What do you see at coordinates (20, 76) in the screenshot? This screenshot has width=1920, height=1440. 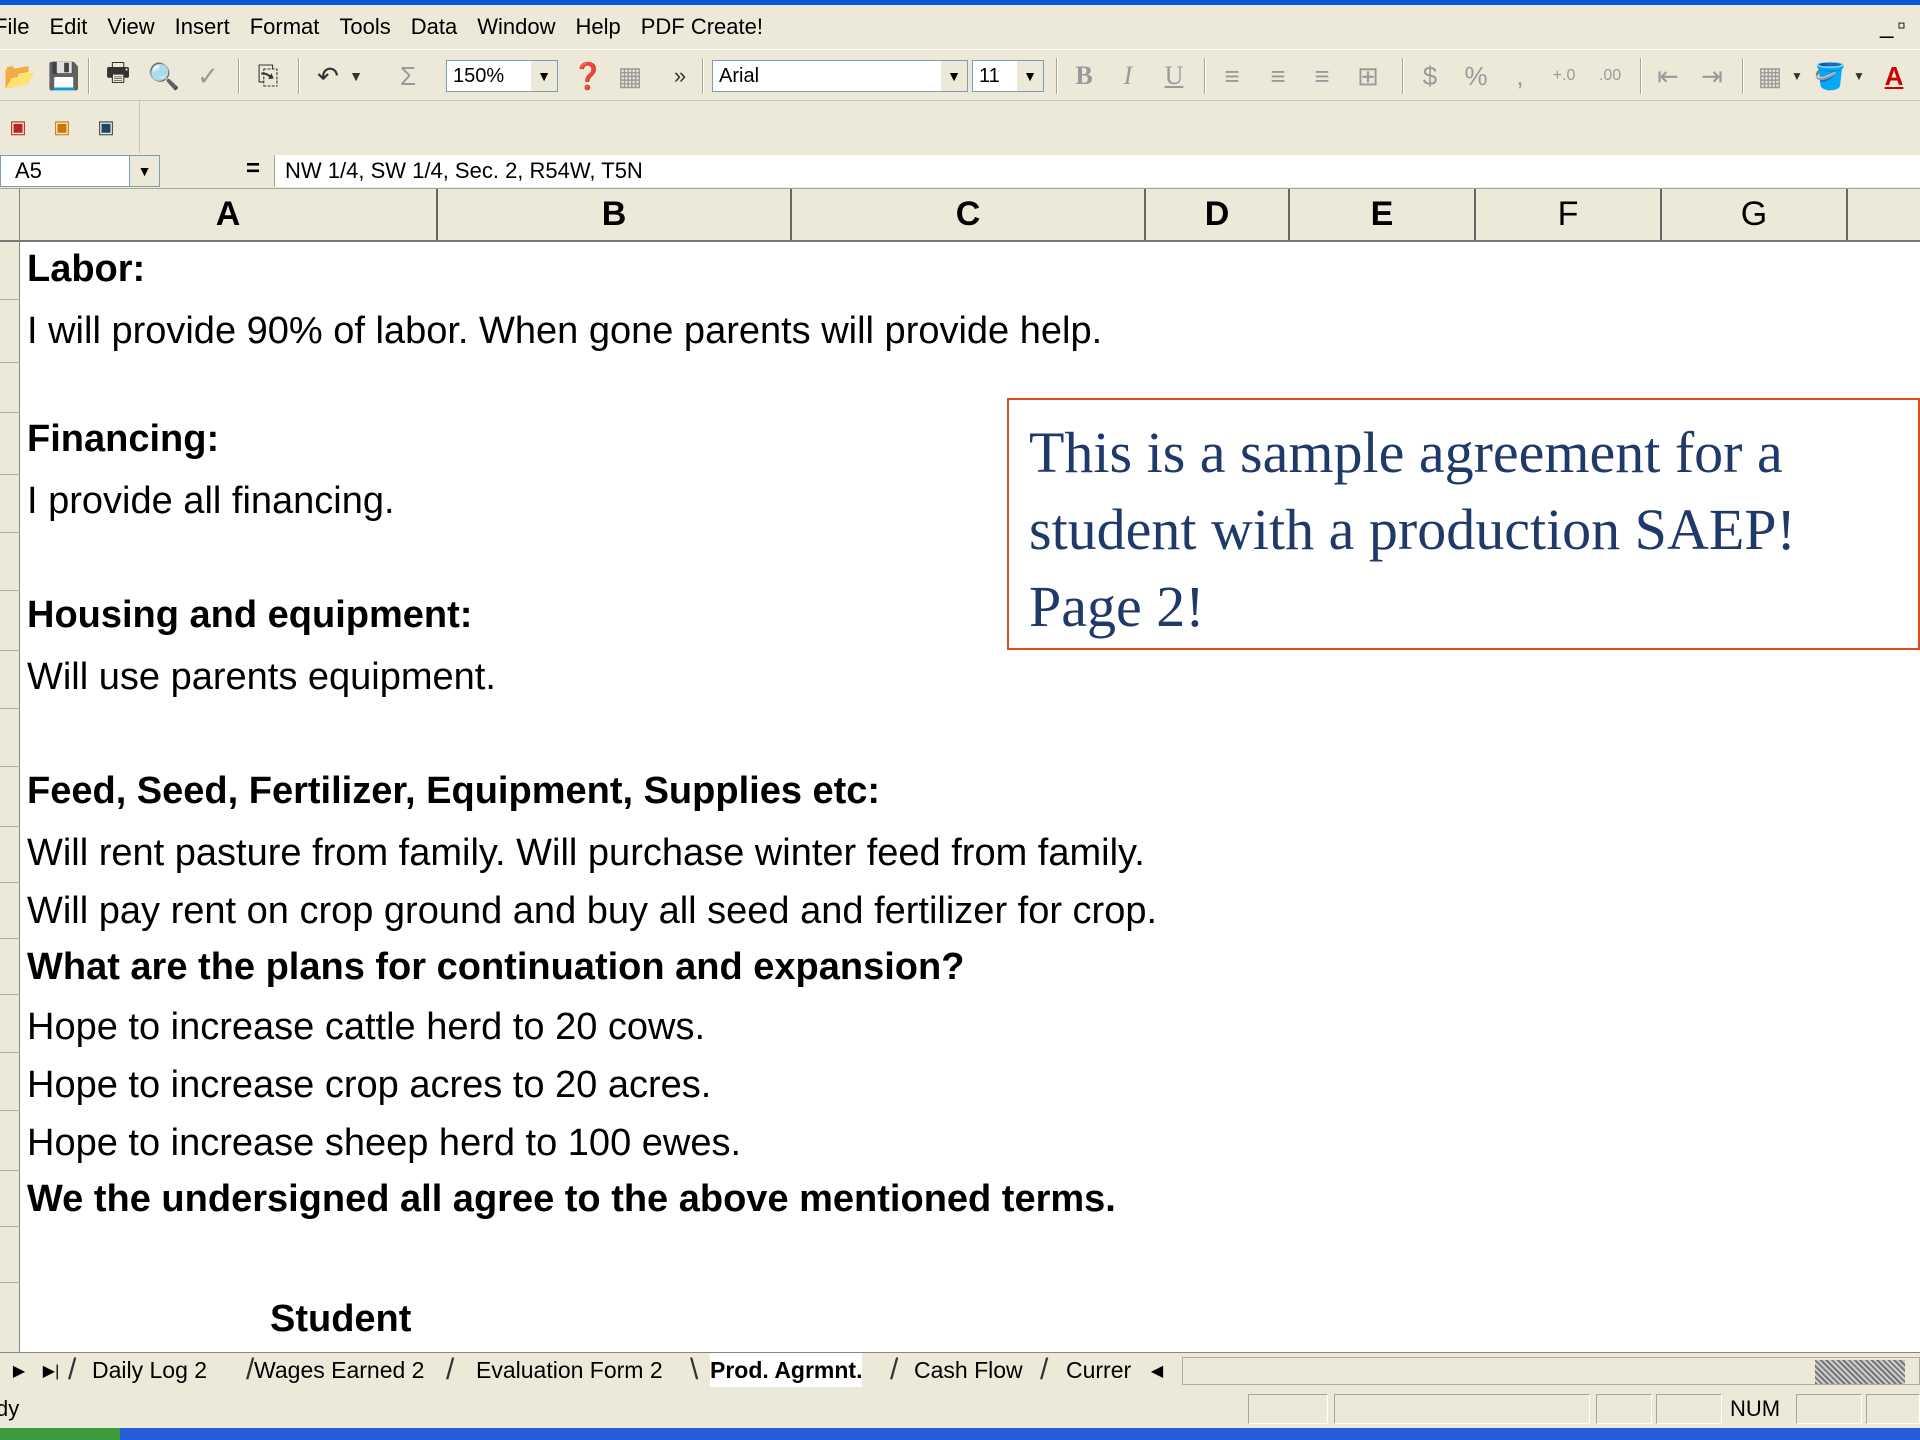 I see `open-folder-icon: 📂` at bounding box center [20, 76].